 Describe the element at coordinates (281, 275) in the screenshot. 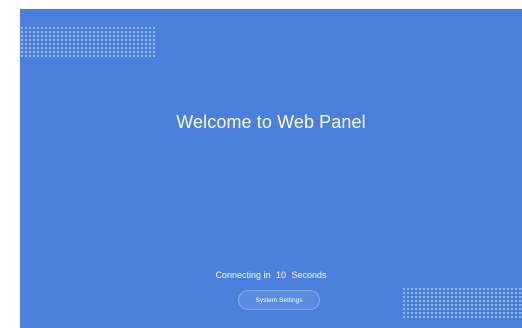

I see `countdown-seconds: 10` at that location.